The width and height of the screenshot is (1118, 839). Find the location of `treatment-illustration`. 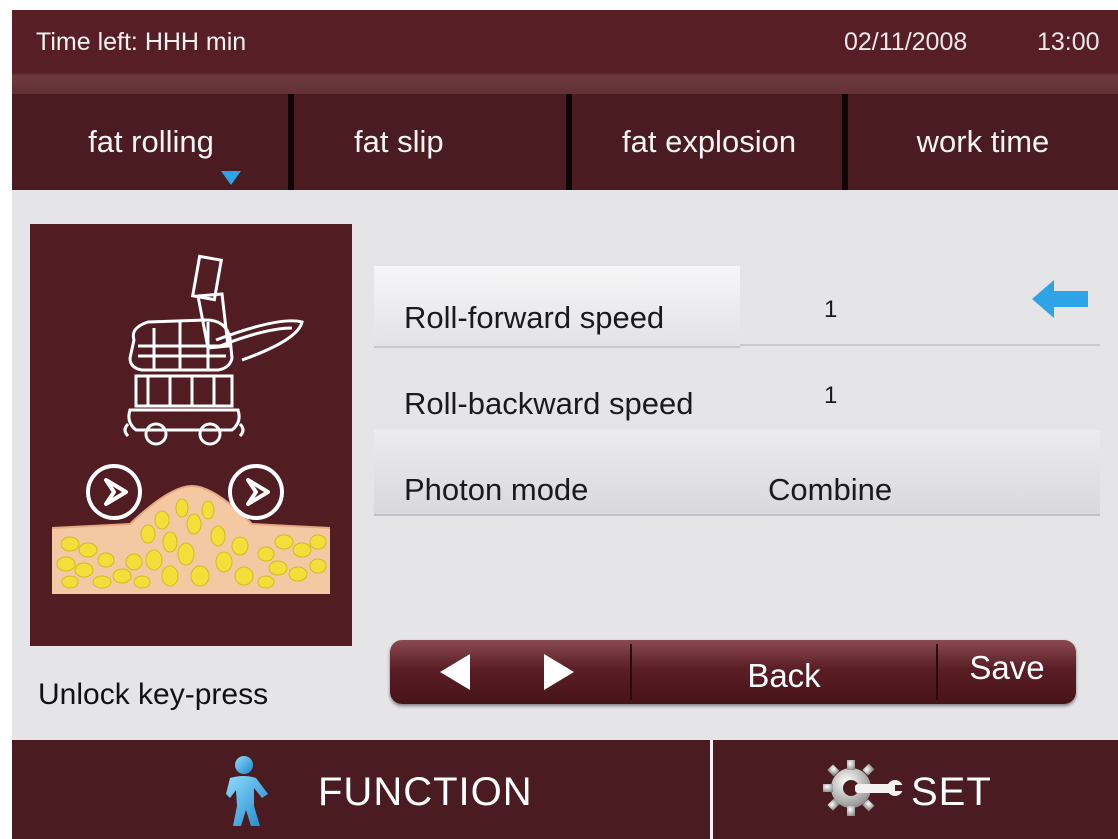

treatment-illustration is located at coordinates (191, 435).